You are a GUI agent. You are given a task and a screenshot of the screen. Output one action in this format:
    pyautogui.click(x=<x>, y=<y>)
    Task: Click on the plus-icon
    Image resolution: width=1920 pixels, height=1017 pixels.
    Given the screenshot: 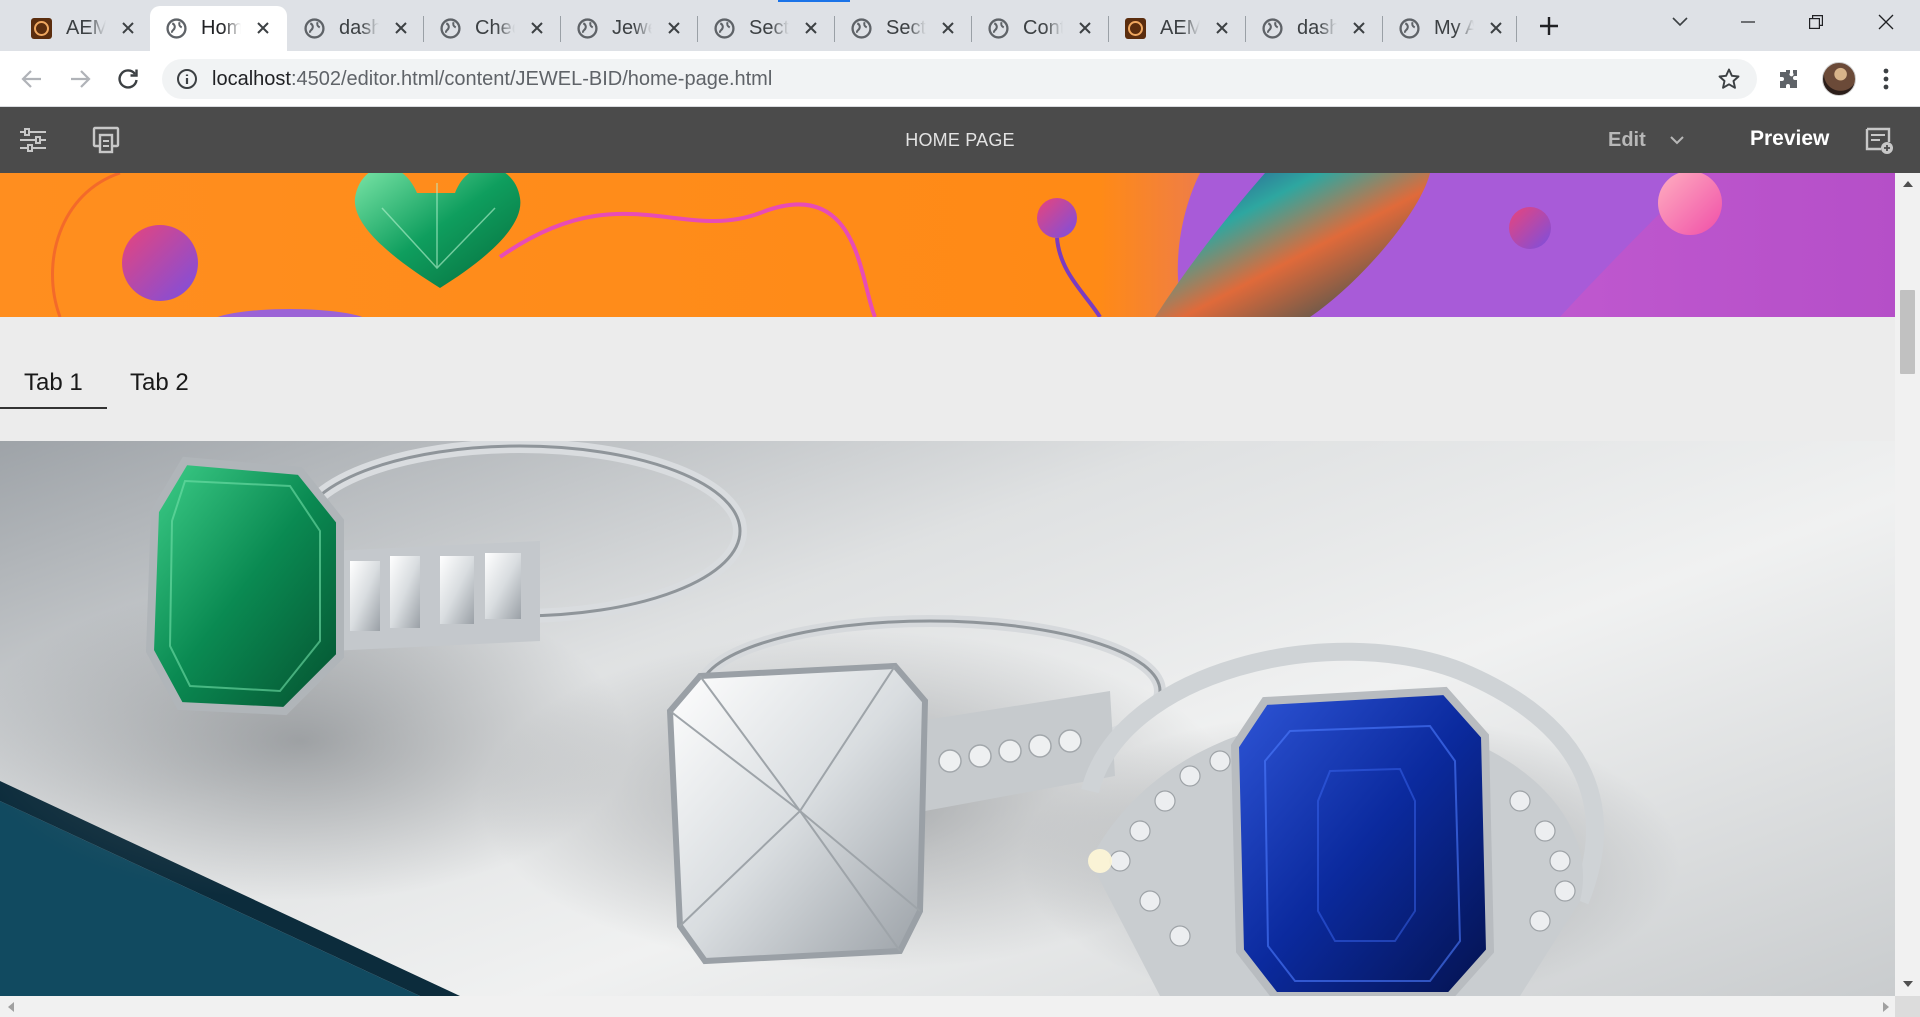 What is the action you would take?
    pyautogui.click(x=1549, y=26)
    